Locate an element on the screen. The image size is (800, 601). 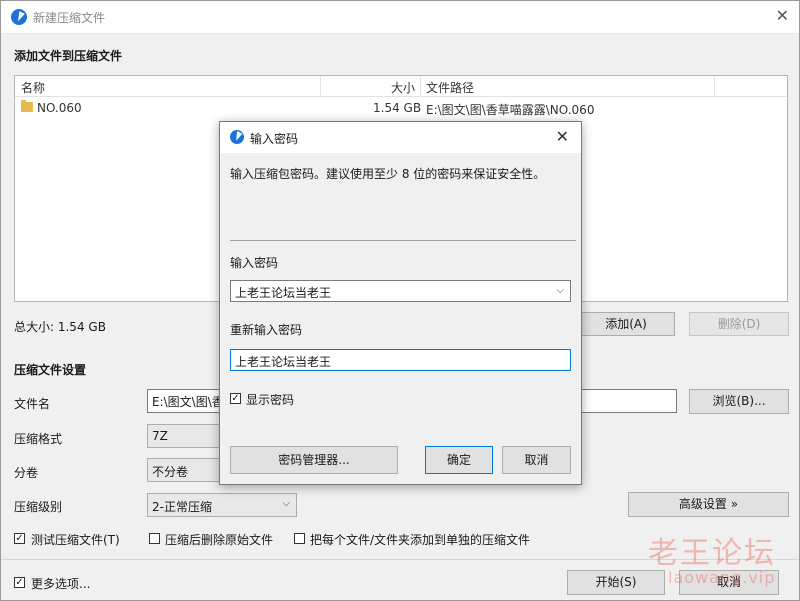
password-label: 输入密码 is located at coordinates (254, 263).